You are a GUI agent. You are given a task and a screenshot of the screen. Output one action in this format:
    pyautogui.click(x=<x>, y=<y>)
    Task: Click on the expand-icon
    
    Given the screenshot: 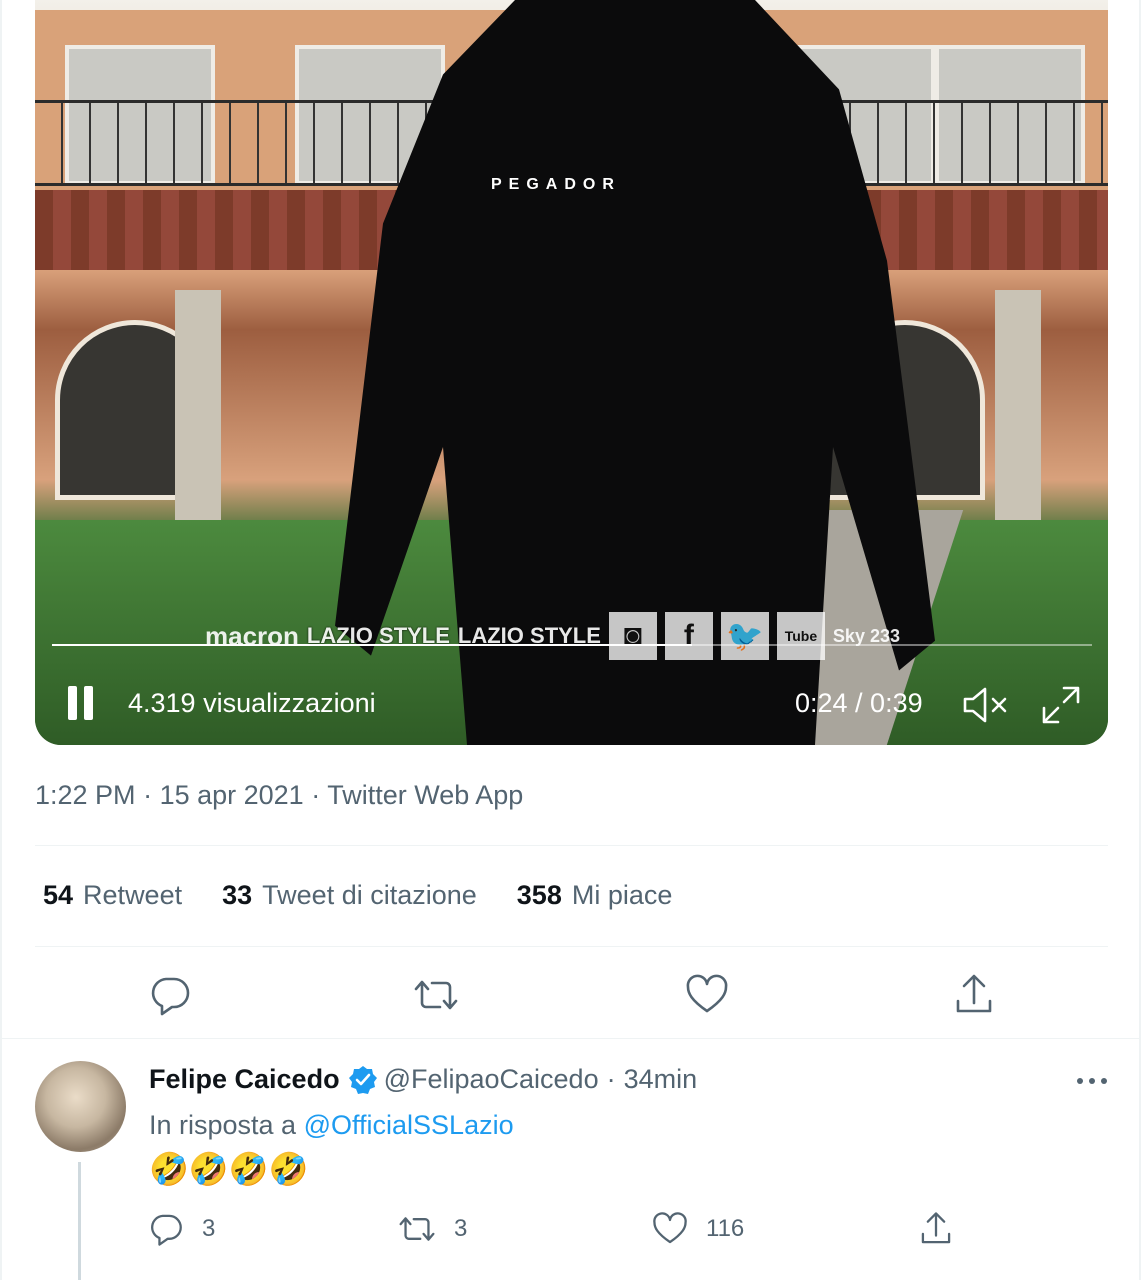 What is the action you would take?
    pyautogui.click(x=1061, y=705)
    